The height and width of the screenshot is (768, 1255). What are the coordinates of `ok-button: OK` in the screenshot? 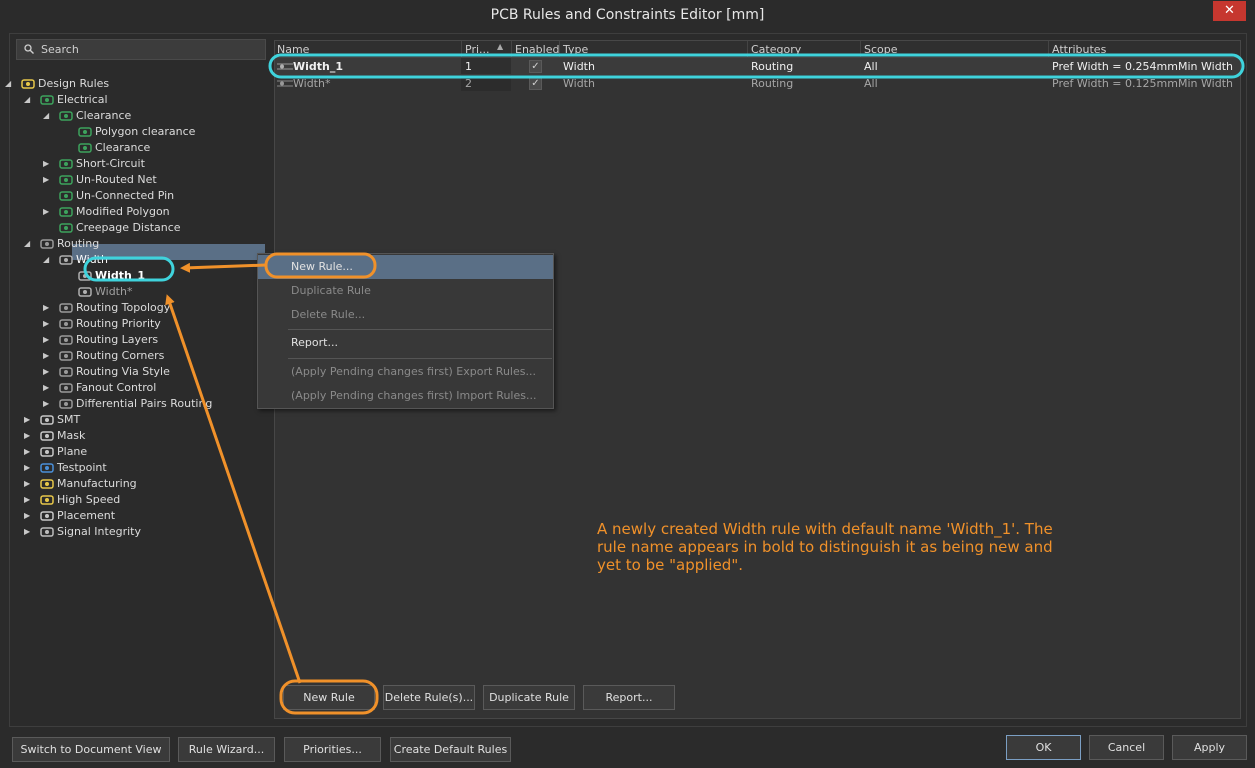 It's located at (1043, 747).